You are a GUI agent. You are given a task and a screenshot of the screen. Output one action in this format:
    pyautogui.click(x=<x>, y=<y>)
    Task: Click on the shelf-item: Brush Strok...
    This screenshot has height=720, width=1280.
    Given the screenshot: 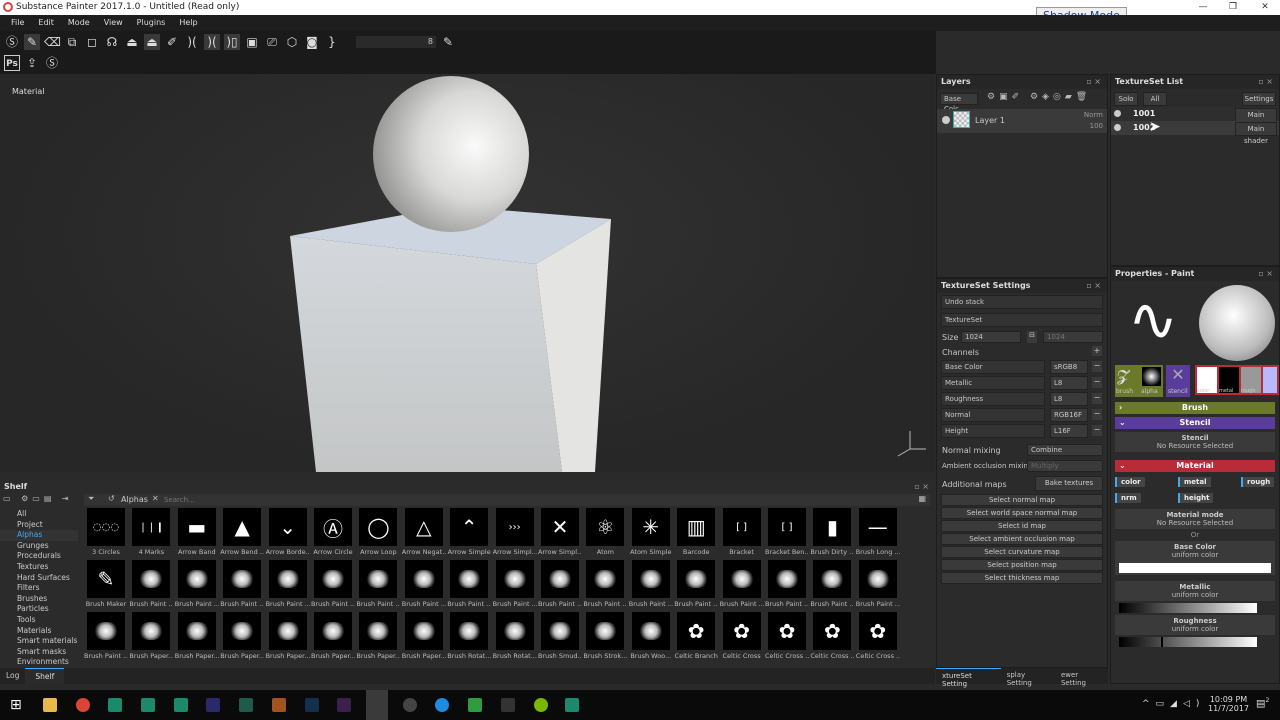 What is the action you would take?
    pyautogui.click(x=605, y=638)
    